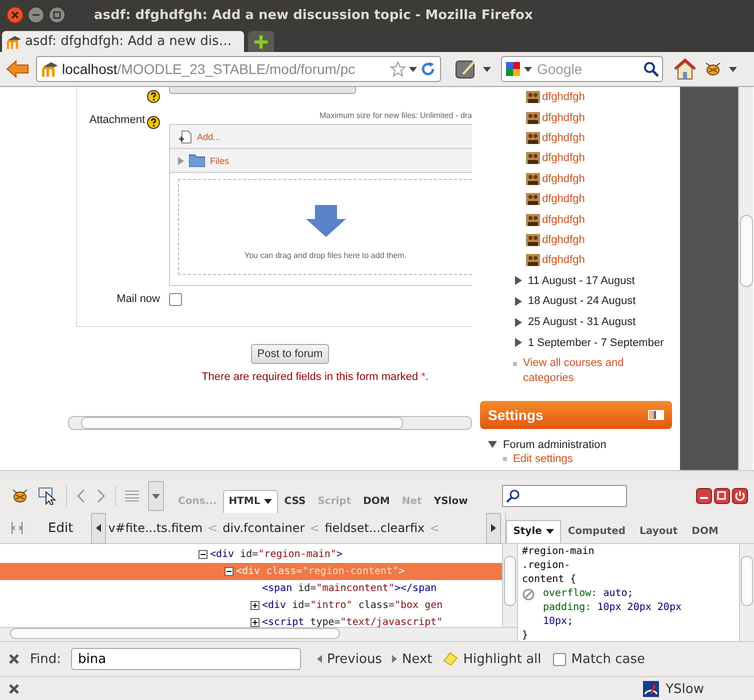  Describe the element at coordinates (261, 41) in the screenshot. I see `new-tab-button` at that location.